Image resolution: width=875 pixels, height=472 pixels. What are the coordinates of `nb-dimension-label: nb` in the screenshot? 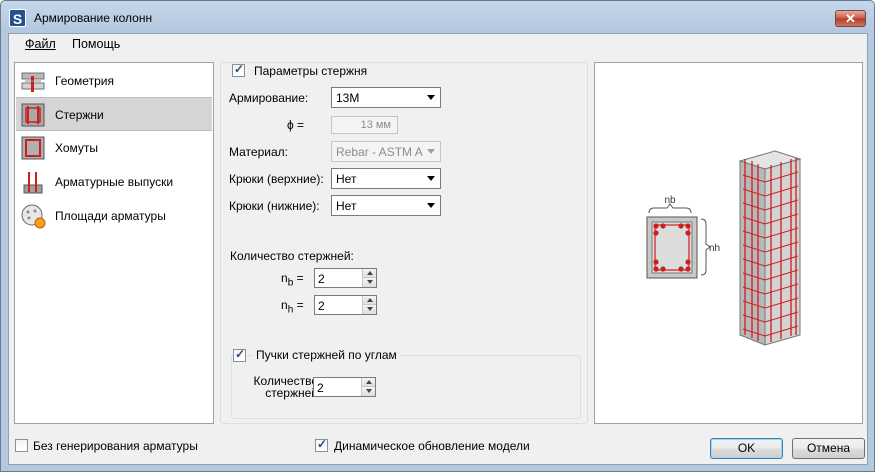 It's located at (670, 200).